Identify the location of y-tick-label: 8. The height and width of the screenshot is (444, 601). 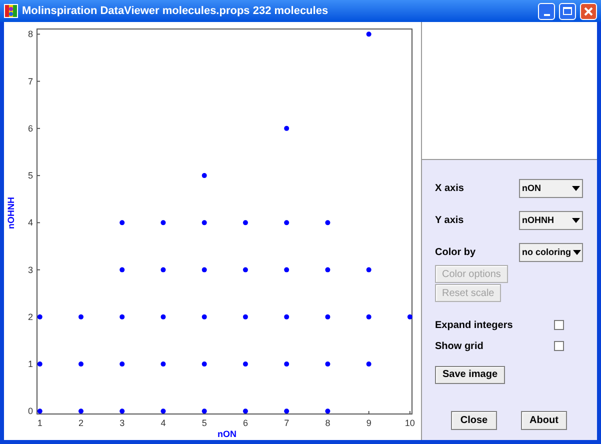
(30, 34).